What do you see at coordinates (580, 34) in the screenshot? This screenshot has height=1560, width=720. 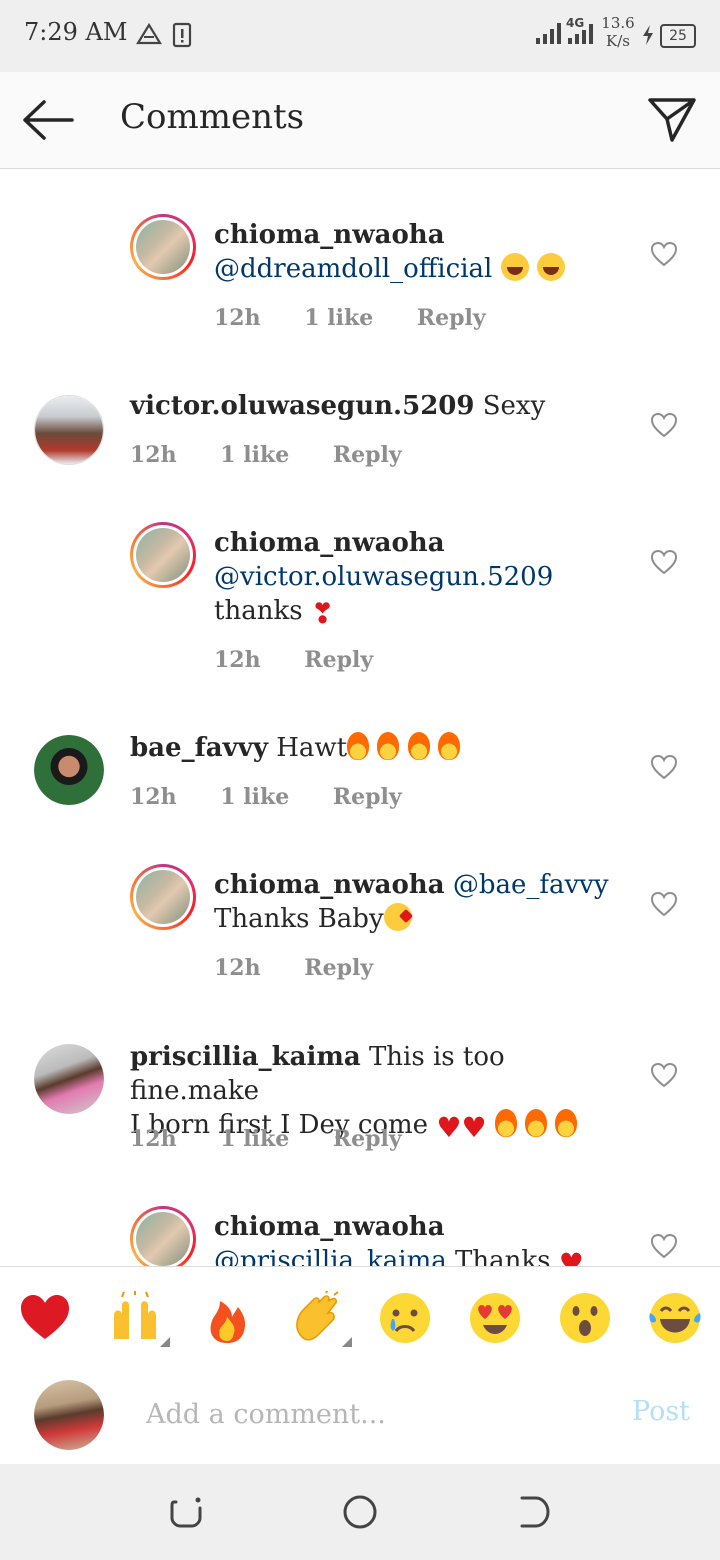 I see `signal-icon-secondary` at bounding box center [580, 34].